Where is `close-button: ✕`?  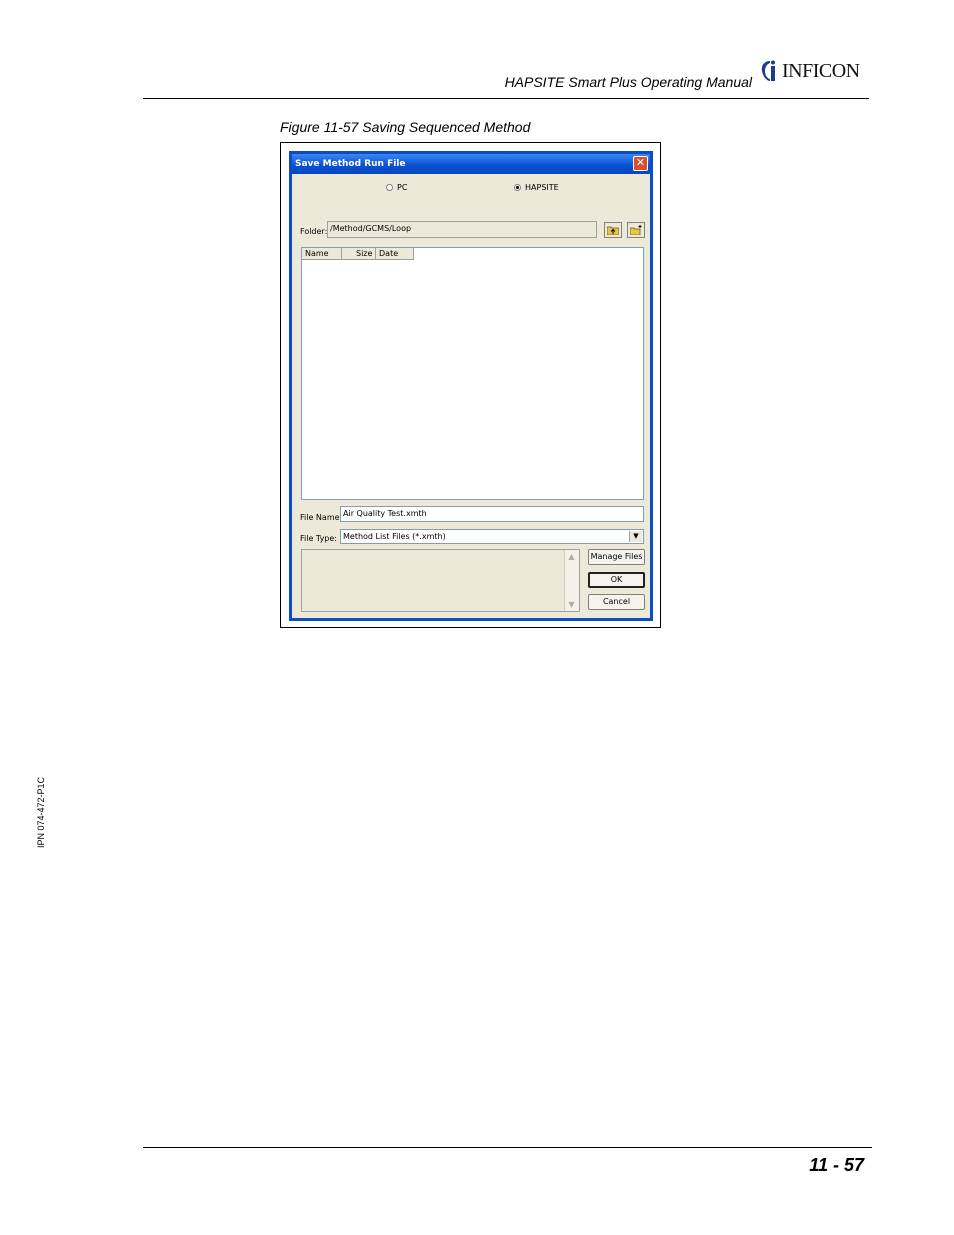 close-button: ✕ is located at coordinates (640, 163).